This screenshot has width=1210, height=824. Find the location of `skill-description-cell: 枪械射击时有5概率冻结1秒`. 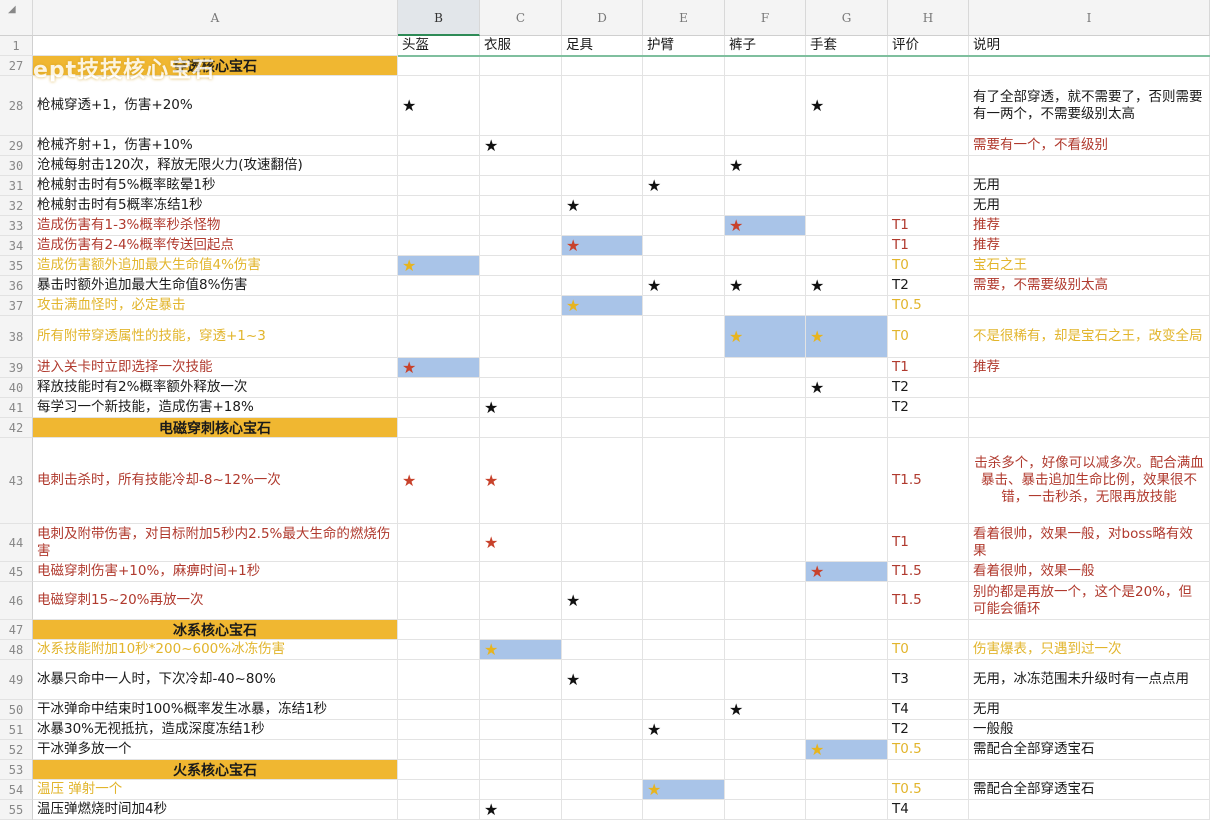

skill-description-cell: 枪械射击时有5概率冻结1秒 is located at coordinates (215, 206).